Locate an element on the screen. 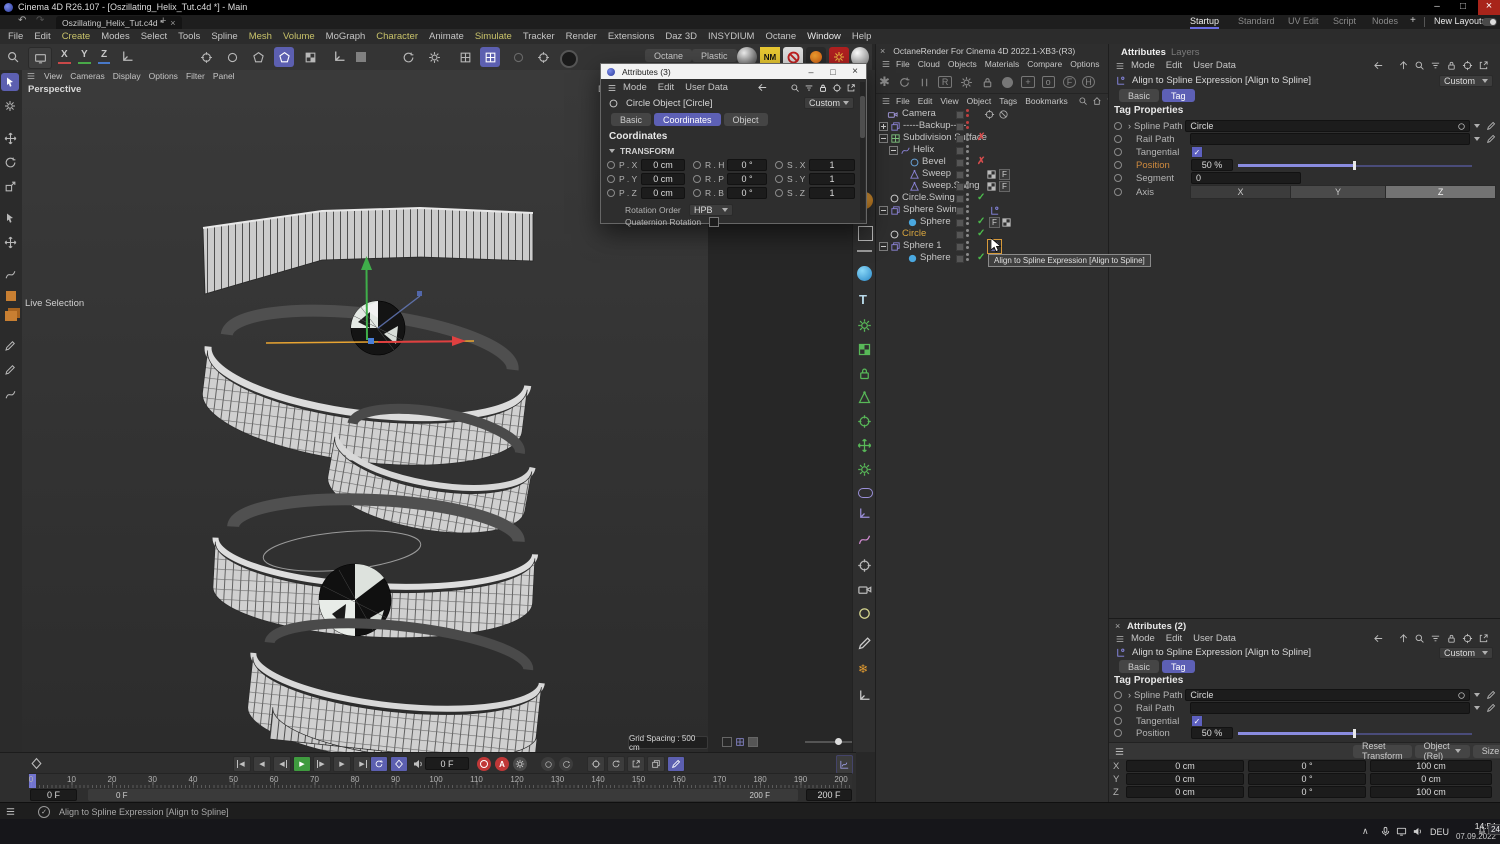  menu-file: File is located at coordinates (15, 36).